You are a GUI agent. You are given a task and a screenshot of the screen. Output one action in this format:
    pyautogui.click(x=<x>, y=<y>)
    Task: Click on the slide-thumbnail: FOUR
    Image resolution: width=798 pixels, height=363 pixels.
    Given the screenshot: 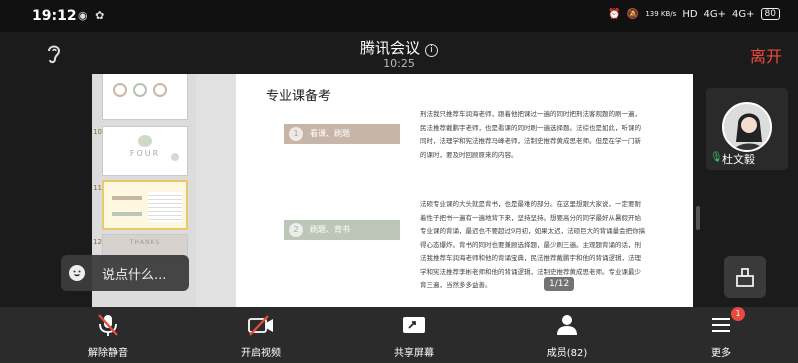 What is the action you would take?
    pyautogui.click(x=145, y=151)
    